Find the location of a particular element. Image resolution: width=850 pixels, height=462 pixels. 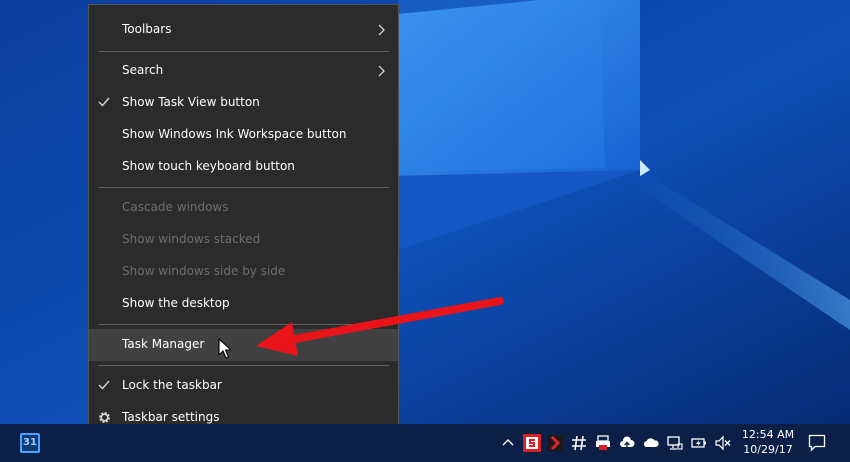

menu-item-search: Search is located at coordinates (243, 71).